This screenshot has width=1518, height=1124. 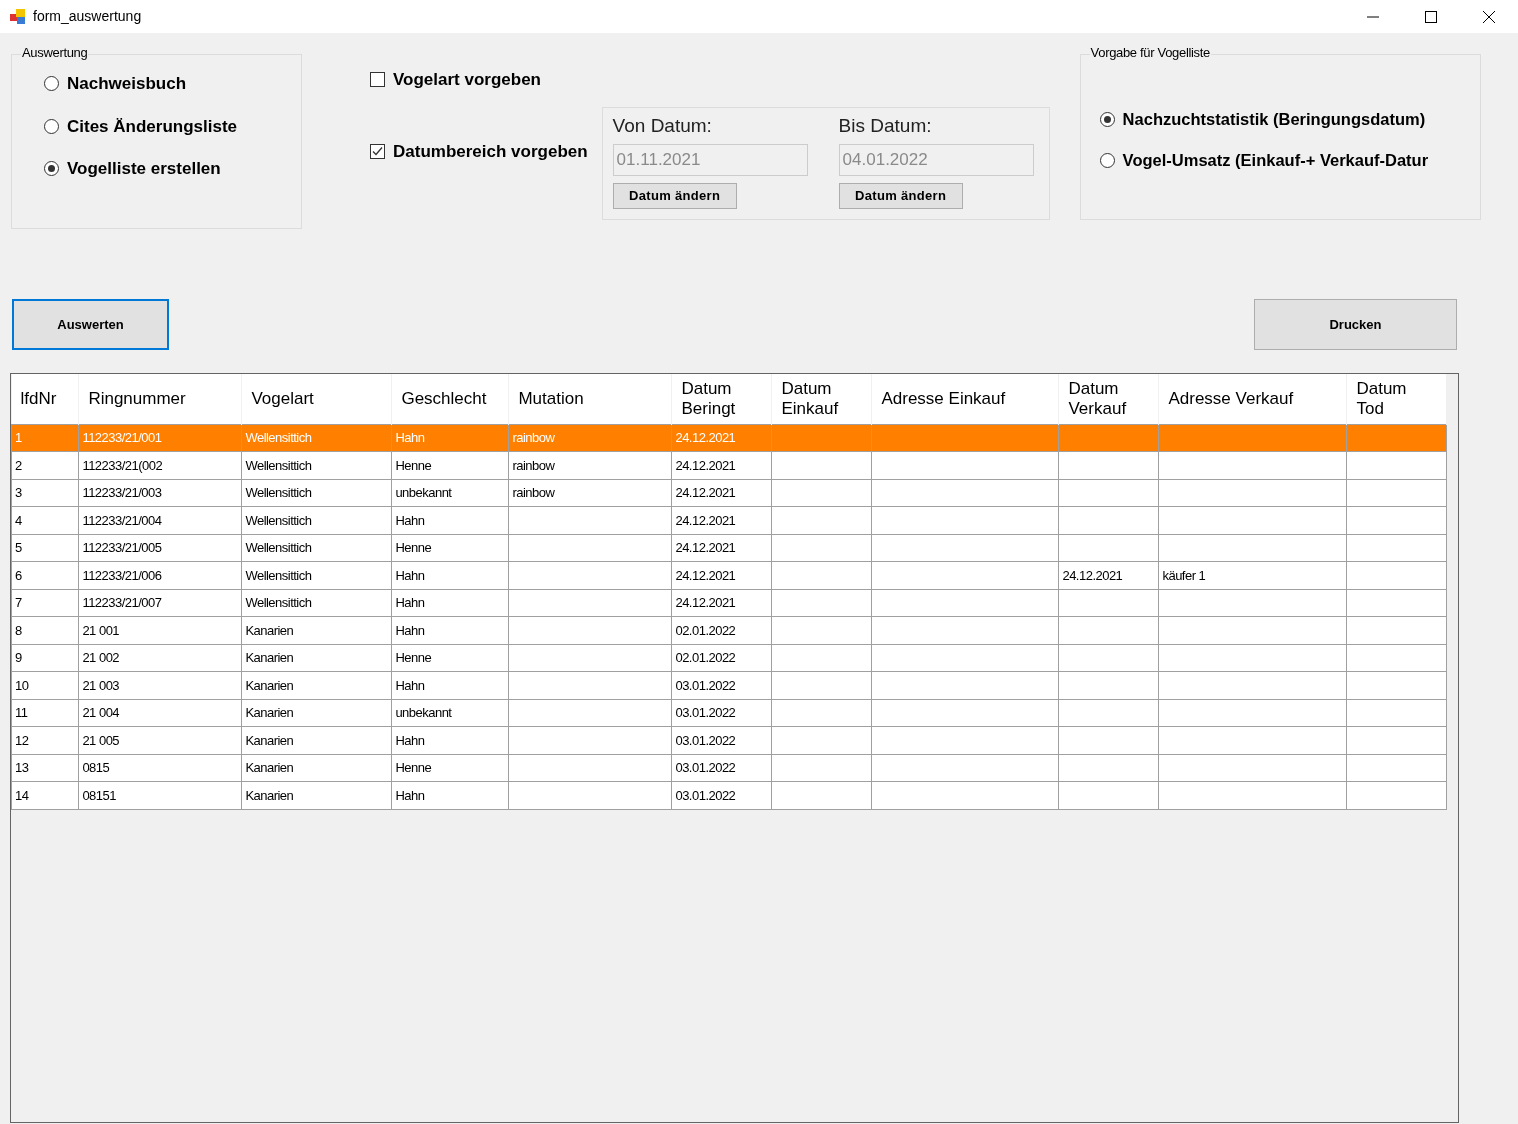 I want to click on radio-label: Cites Änderungsliste, so click(x=152, y=126).